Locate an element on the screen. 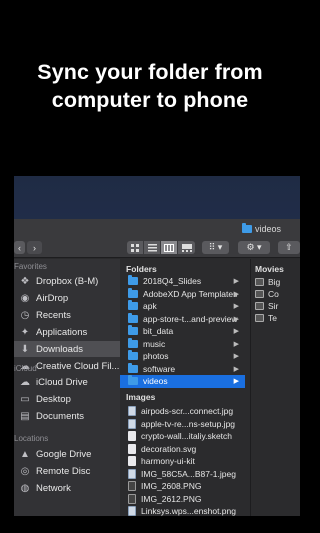  gallery-view-button is located at coordinates (186, 247).